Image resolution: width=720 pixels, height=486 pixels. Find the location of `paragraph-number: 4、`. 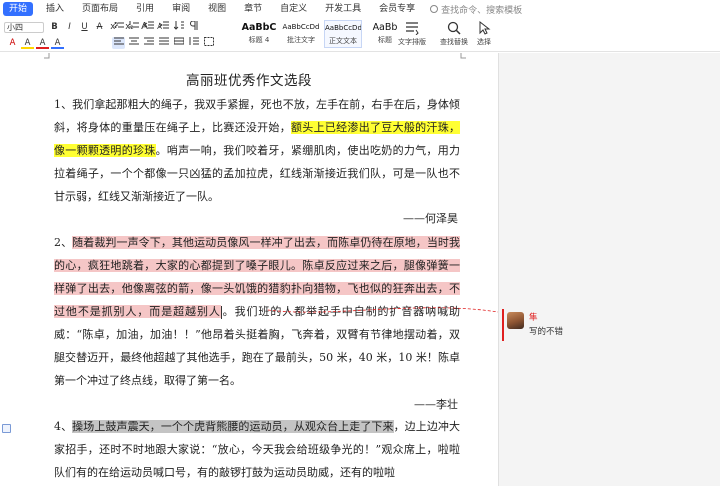

paragraph-number: 4、 is located at coordinates (63, 426).